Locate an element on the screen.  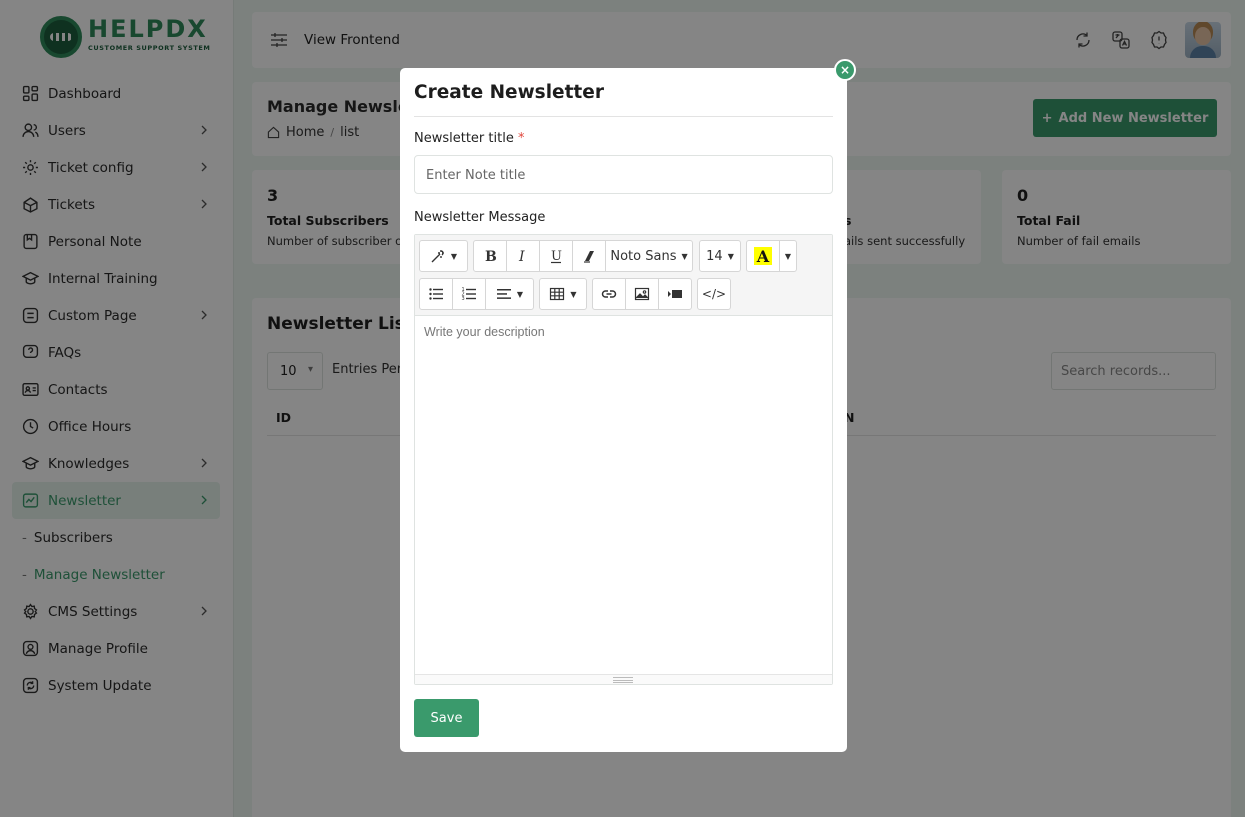
svg-text: U is located at coordinates (556, 256).